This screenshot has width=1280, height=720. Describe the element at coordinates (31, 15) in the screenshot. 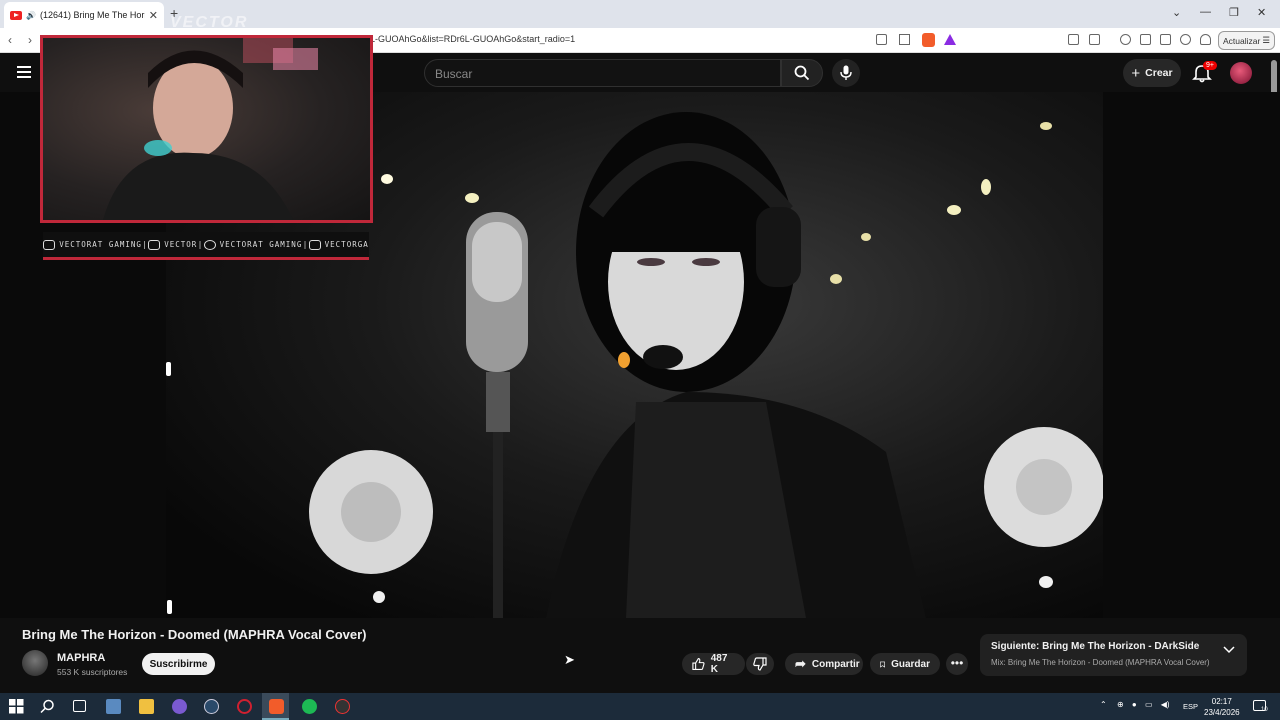

I see `speaker-icon: 🔊` at that location.